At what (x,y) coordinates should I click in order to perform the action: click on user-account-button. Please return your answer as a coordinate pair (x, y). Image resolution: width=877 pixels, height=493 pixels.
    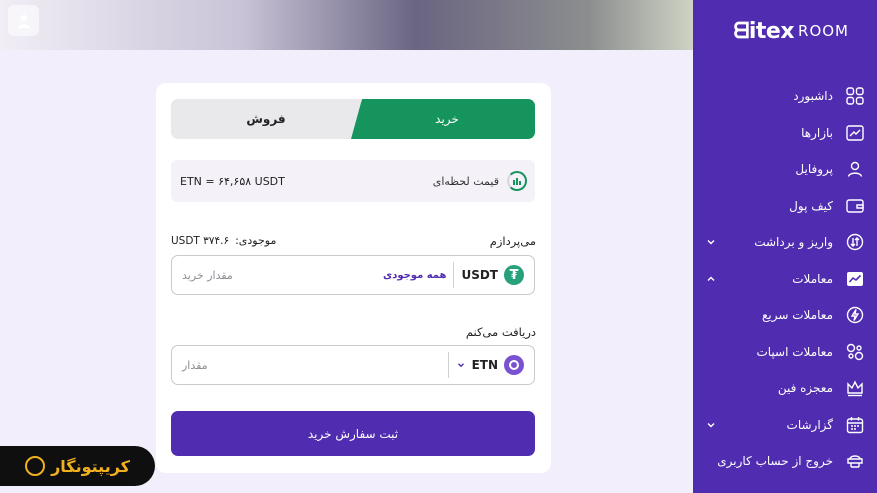
    Looking at the image, I should click on (23, 20).